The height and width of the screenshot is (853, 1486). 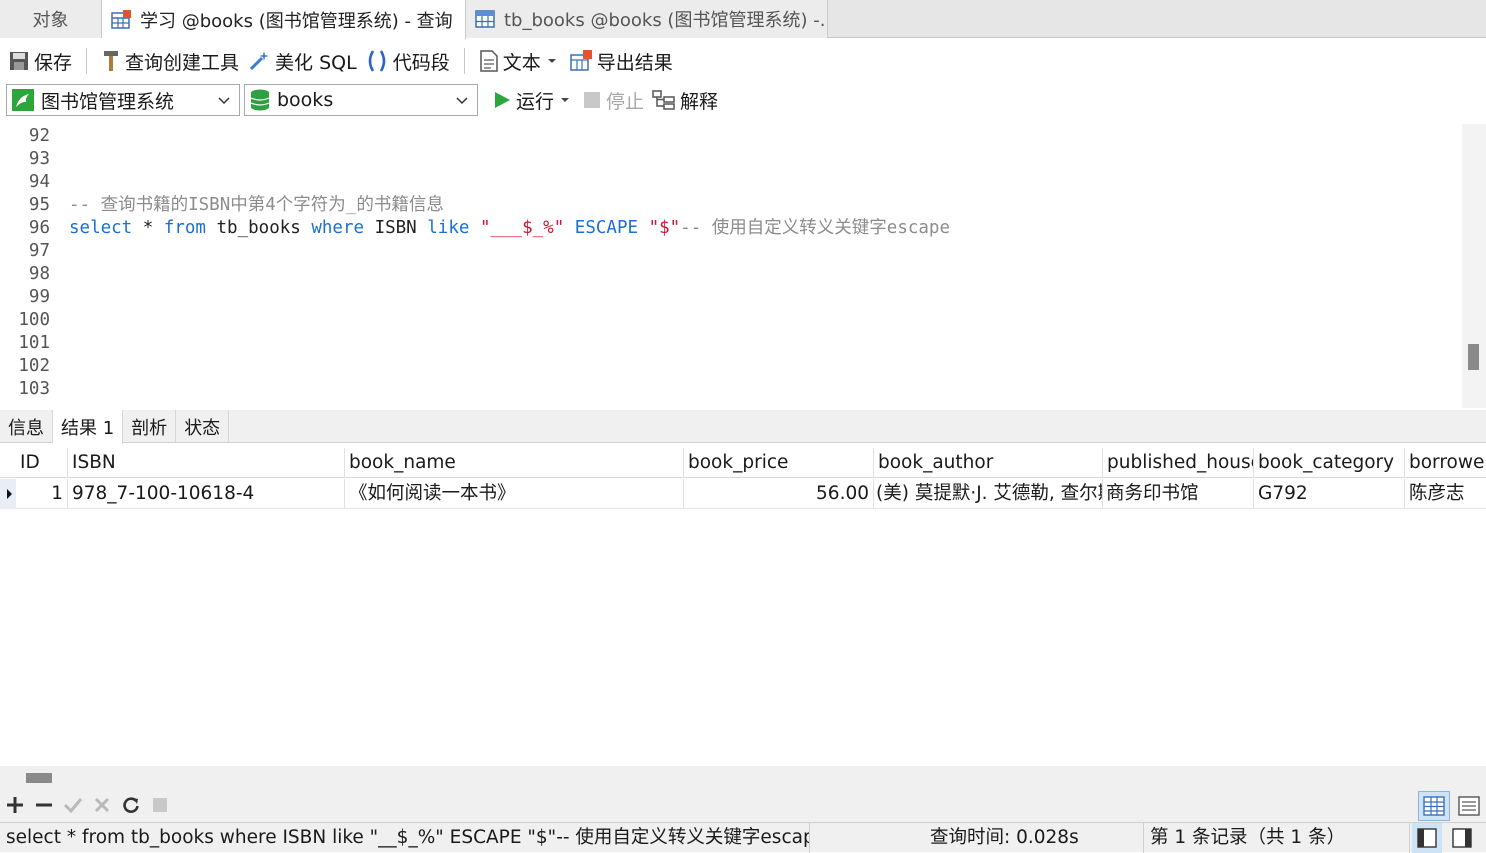 I want to click on sql-string: "$", so click(x=664, y=228).